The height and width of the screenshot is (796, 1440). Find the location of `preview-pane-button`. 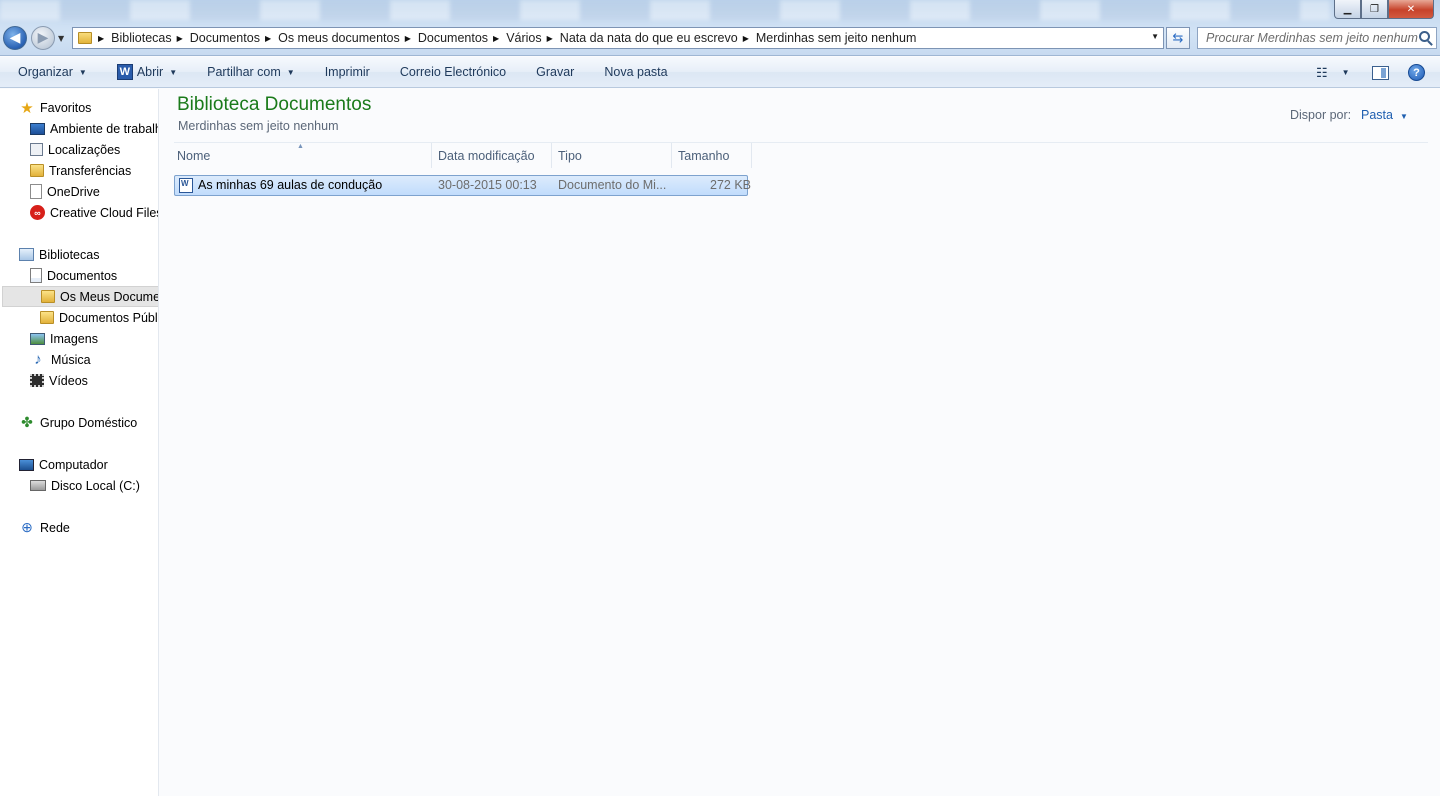

preview-pane-button is located at coordinates (1380, 72).